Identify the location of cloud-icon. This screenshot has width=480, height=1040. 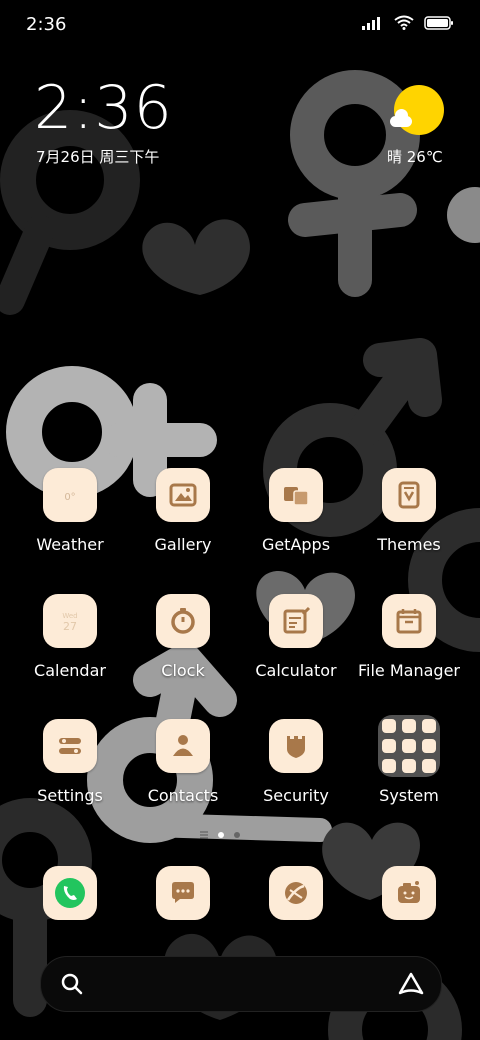
(401, 118).